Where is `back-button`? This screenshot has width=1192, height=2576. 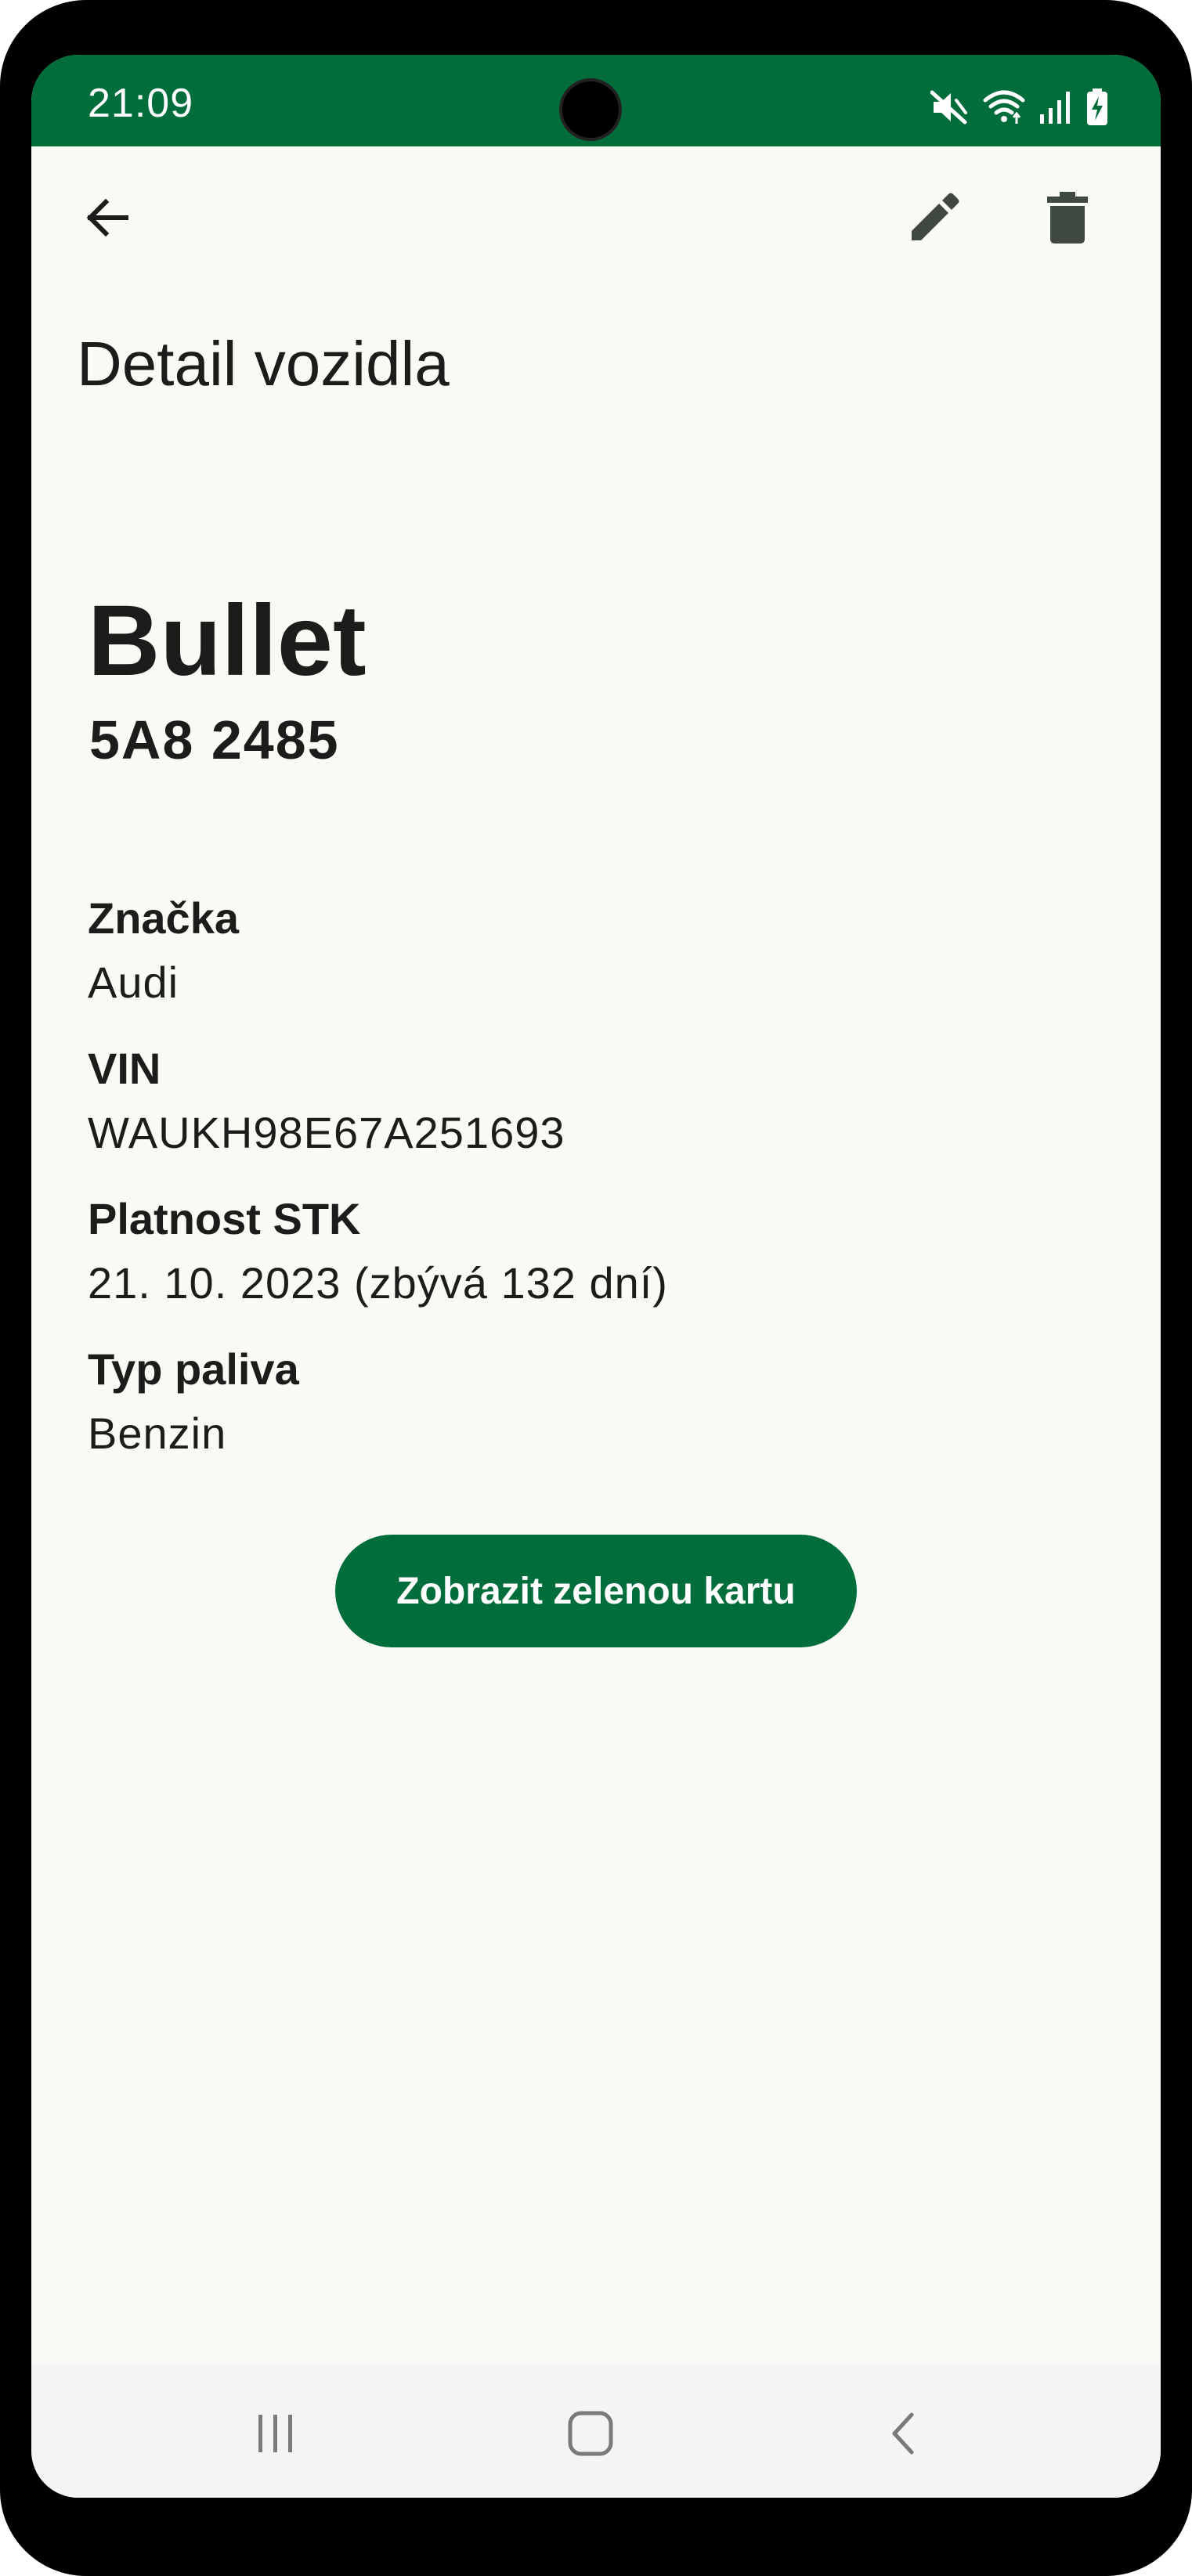 back-button is located at coordinates (107, 219).